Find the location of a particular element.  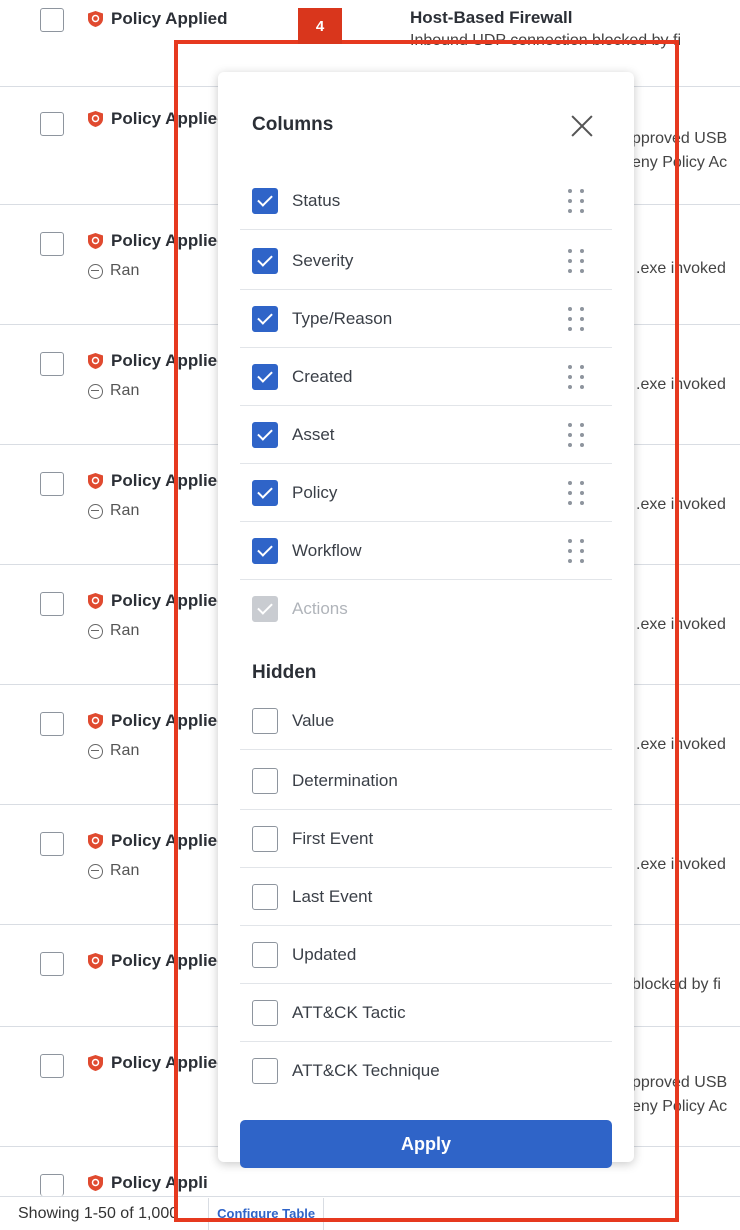

column-option-created: Created is located at coordinates (426, 377).